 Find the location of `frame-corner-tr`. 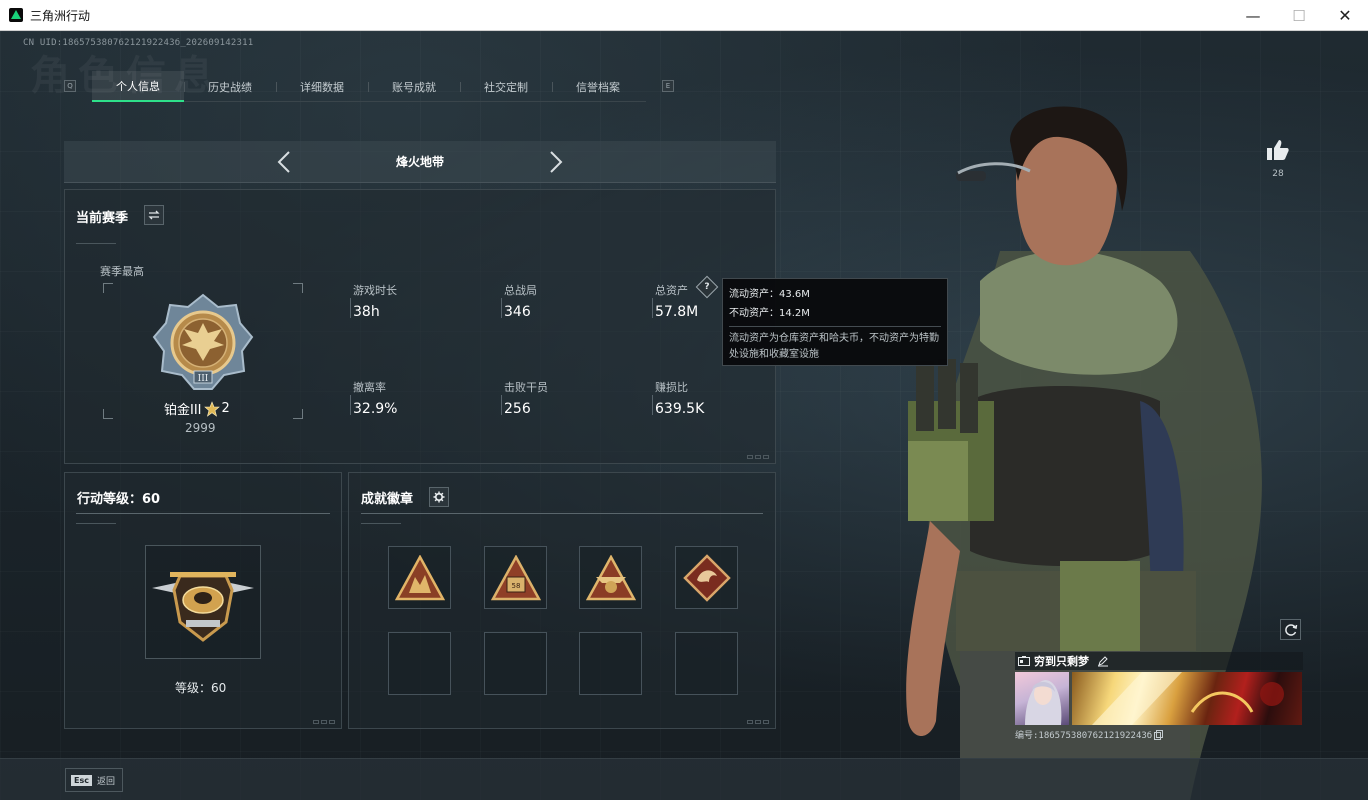

frame-corner-tr is located at coordinates (298, 288).